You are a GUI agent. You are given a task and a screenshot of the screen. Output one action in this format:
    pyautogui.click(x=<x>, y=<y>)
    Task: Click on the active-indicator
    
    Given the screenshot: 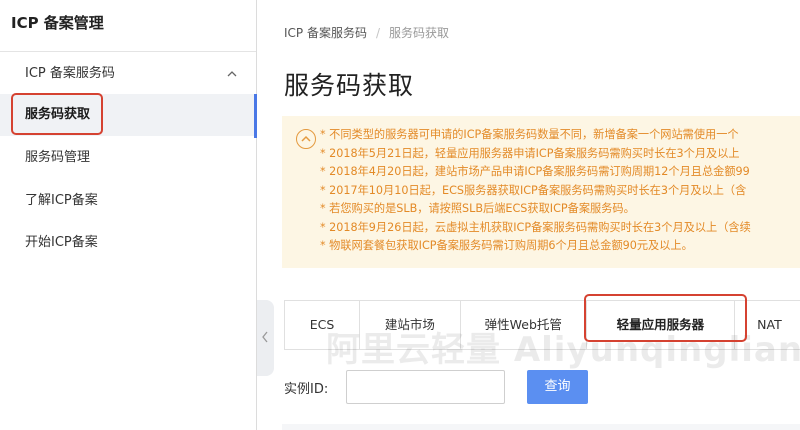 What is the action you would take?
    pyautogui.click(x=255, y=116)
    